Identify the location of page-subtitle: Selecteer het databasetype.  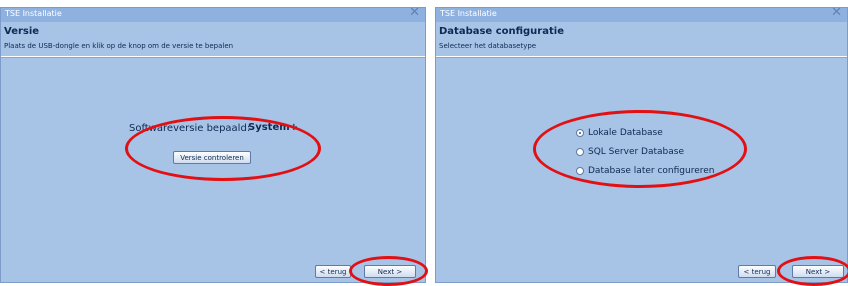
(488, 46).